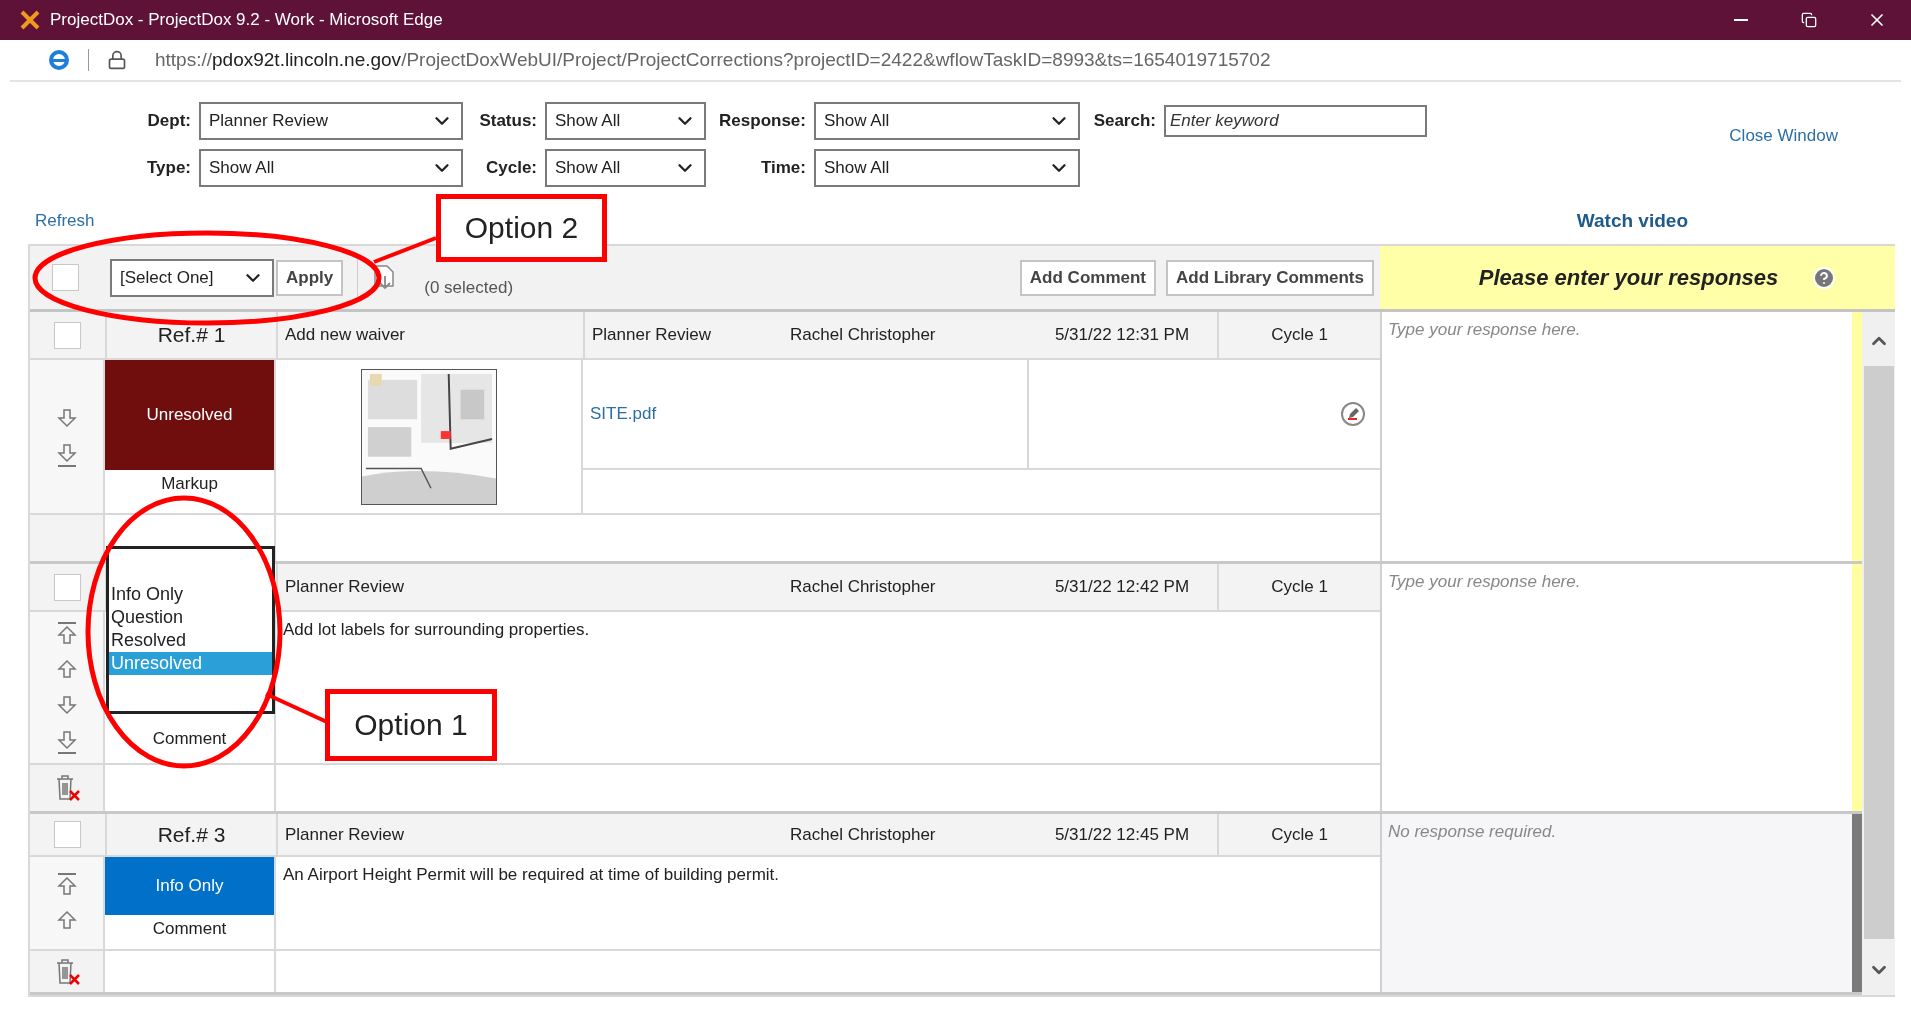  Describe the element at coordinates (510, 168) in the screenshot. I see `filter-label: Cycle:` at that location.